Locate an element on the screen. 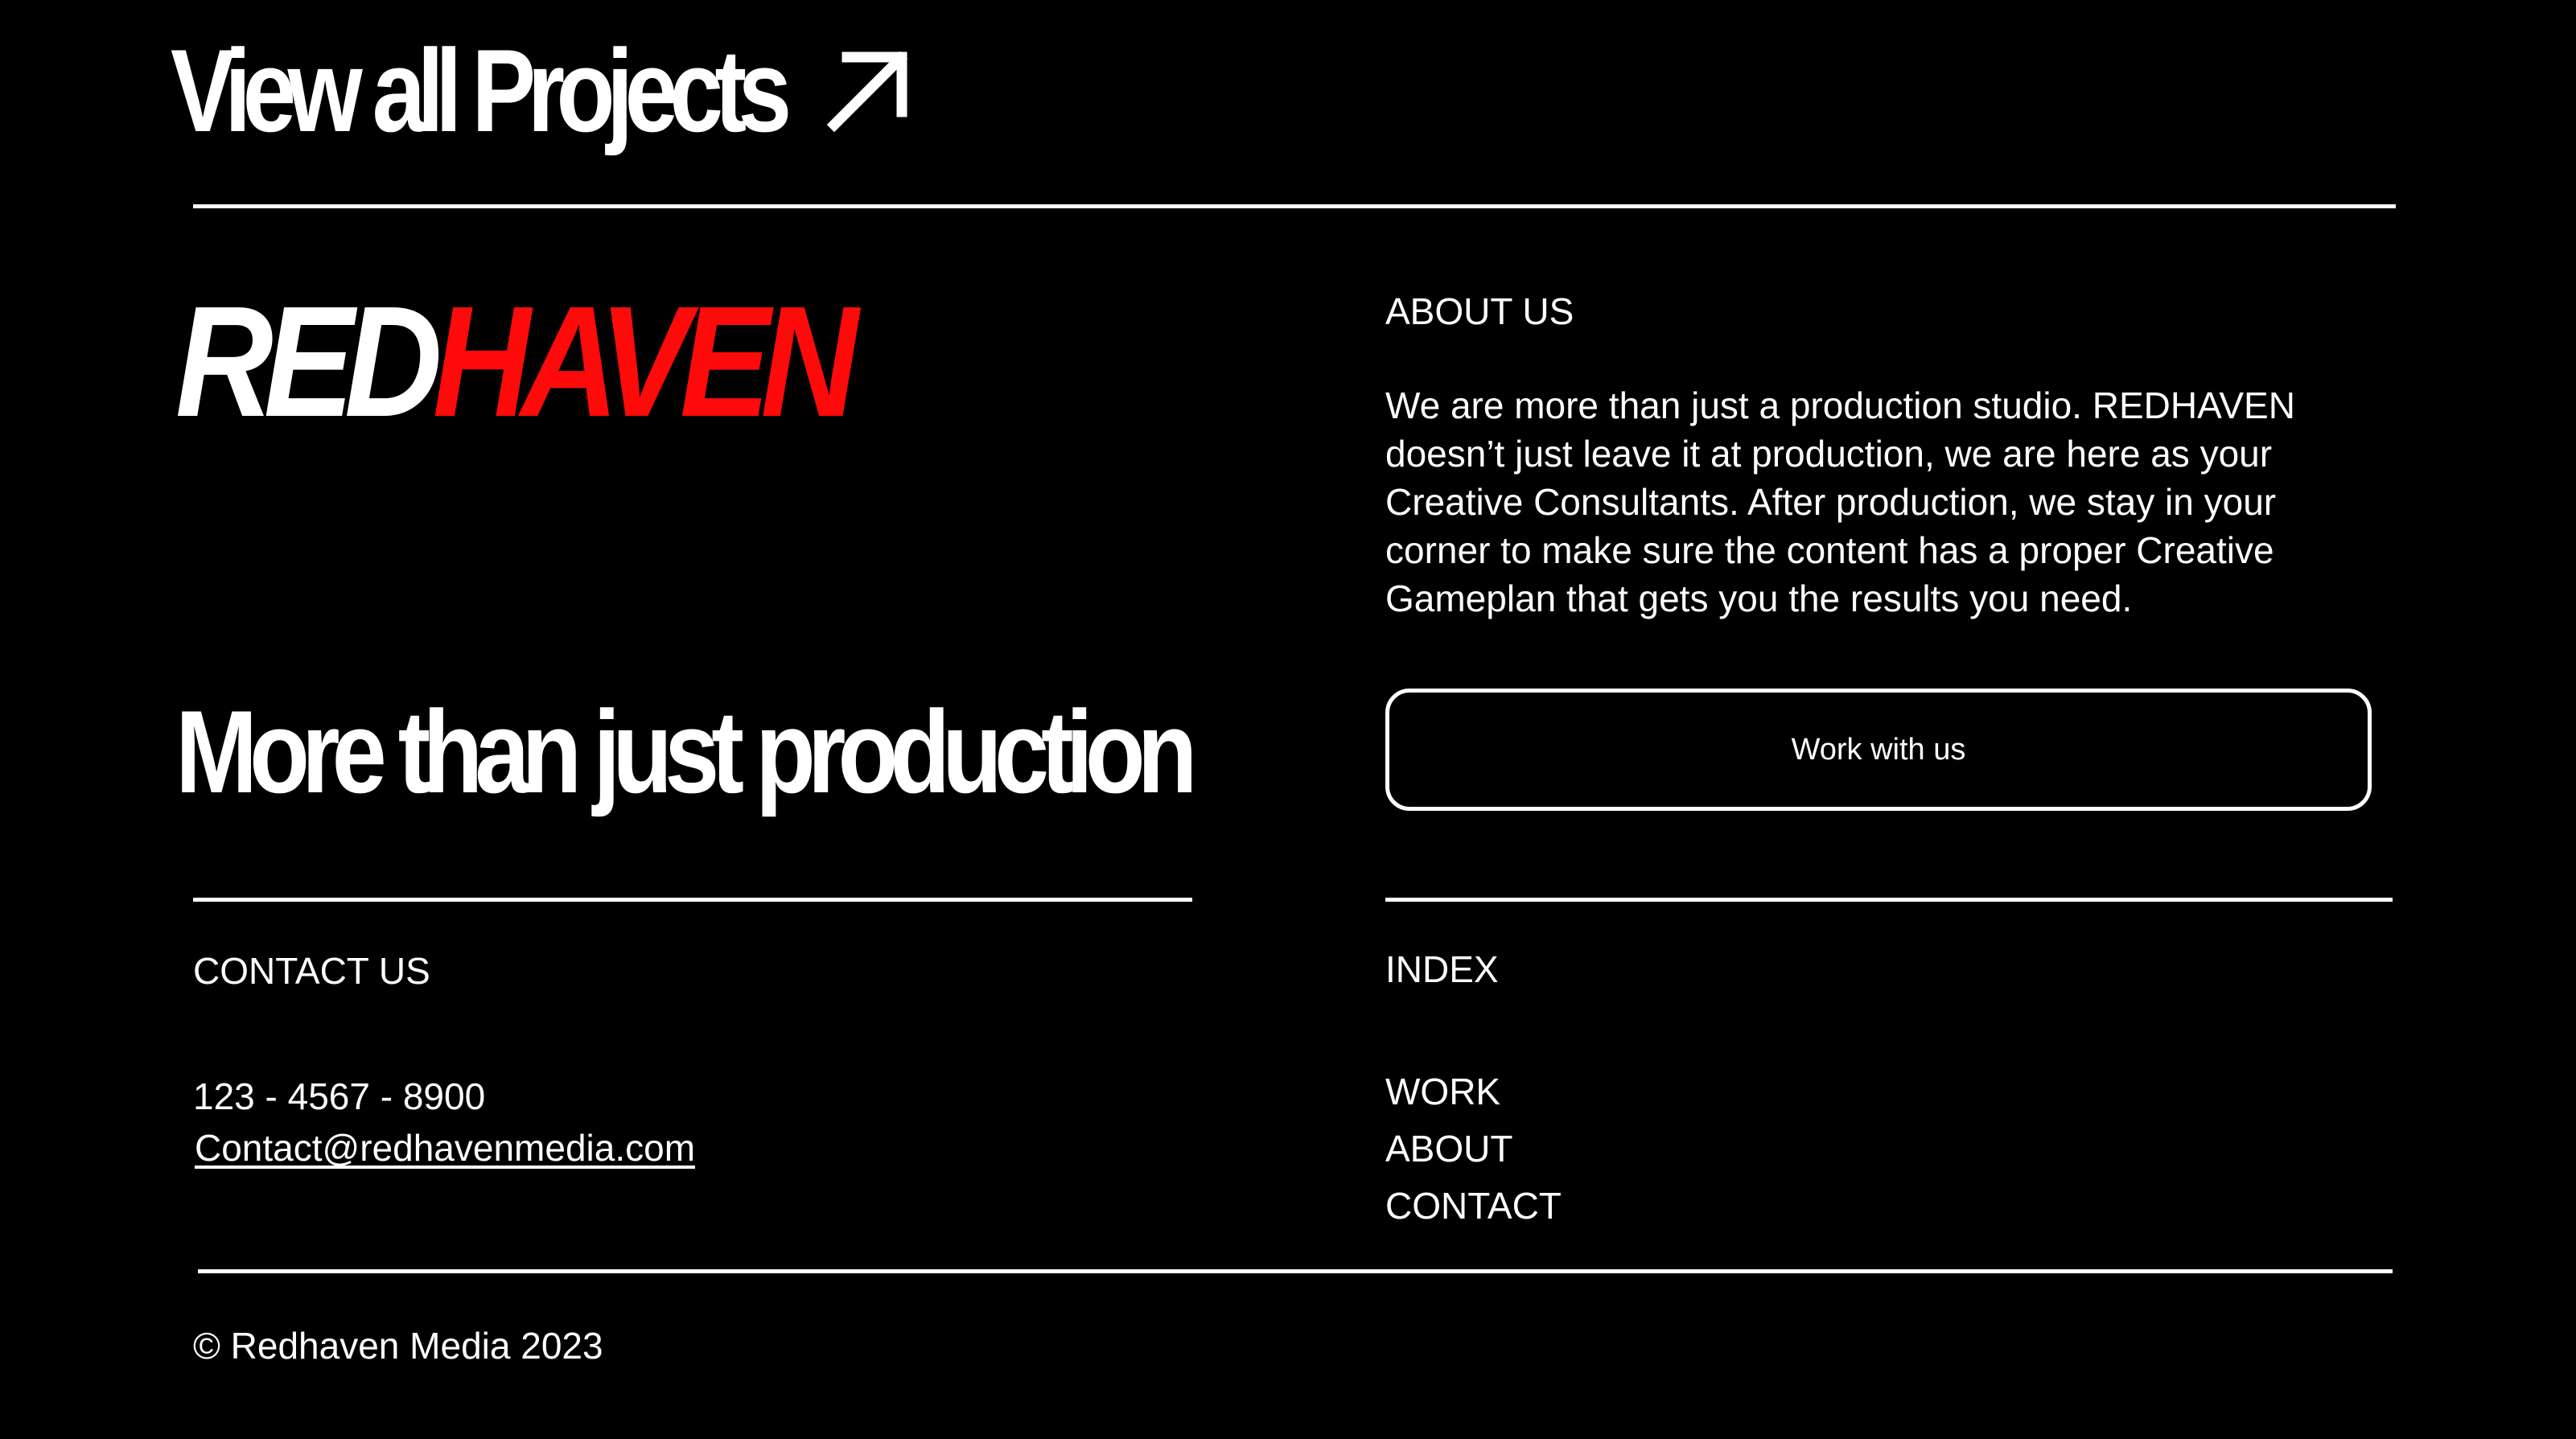 Image resolution: width=2576 pixels, height=1439 pixels. top-divider is located at coordinates (1294, 206).